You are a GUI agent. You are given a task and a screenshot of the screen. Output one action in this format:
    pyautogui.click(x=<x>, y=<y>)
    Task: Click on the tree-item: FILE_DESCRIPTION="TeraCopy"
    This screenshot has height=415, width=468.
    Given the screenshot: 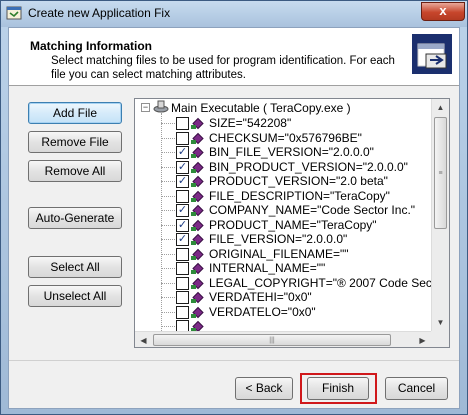 What is the action you would take?
    pyautogui.click(x=305, y=196)
    